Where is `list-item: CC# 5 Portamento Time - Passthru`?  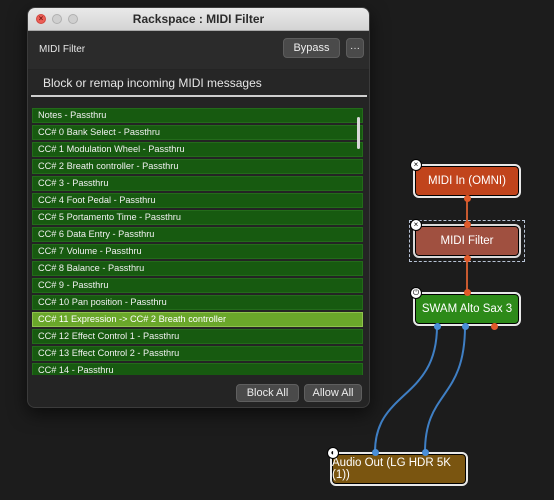 list-item: CC# 5 Portamento Time - Passthru is located at coordinates (197, 217).